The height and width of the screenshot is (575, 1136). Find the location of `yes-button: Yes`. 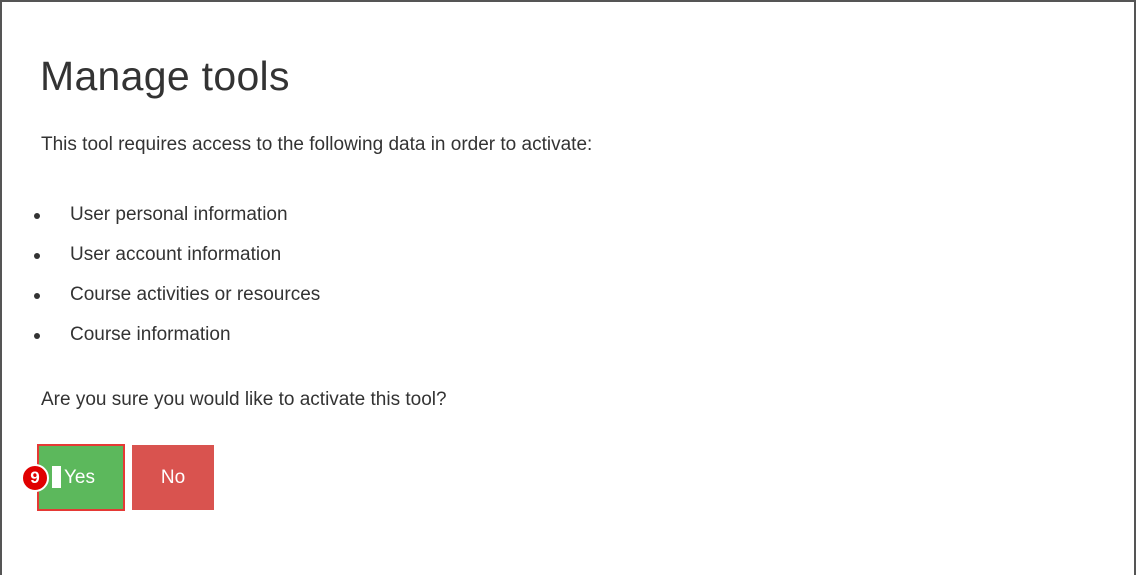

yes-button: Yes is located at coordinates (81, 477).